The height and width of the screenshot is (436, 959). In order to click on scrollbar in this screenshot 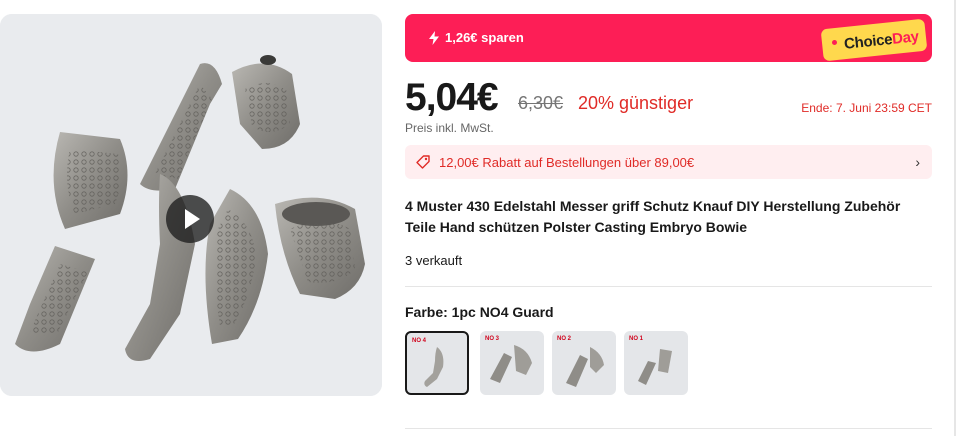, I will do `click(955, 218)`.